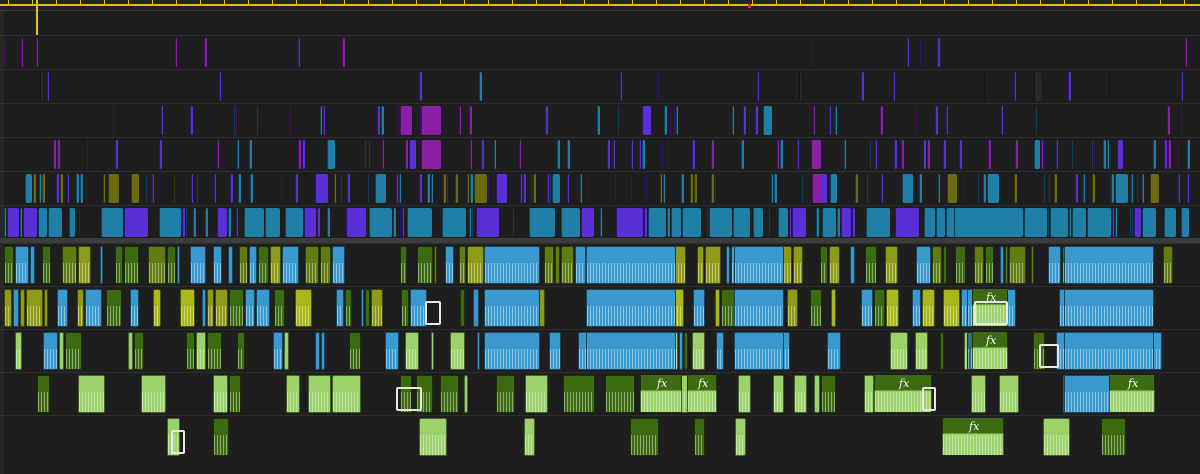 This screenshot has height=474, width=1200. What do you see at coordinates (904, 383) in the screenshot?
I see `effect-fx-icon: fx` at bounding box center [904, 383].